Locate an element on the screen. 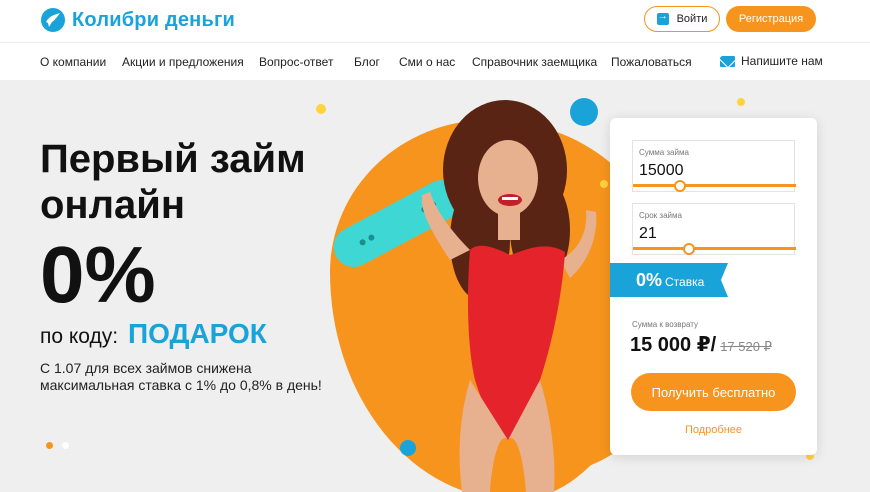 The width and height of the screenshot is (870, 492). rate-badge: 0% Ставка is located at coordinates (669, 280).